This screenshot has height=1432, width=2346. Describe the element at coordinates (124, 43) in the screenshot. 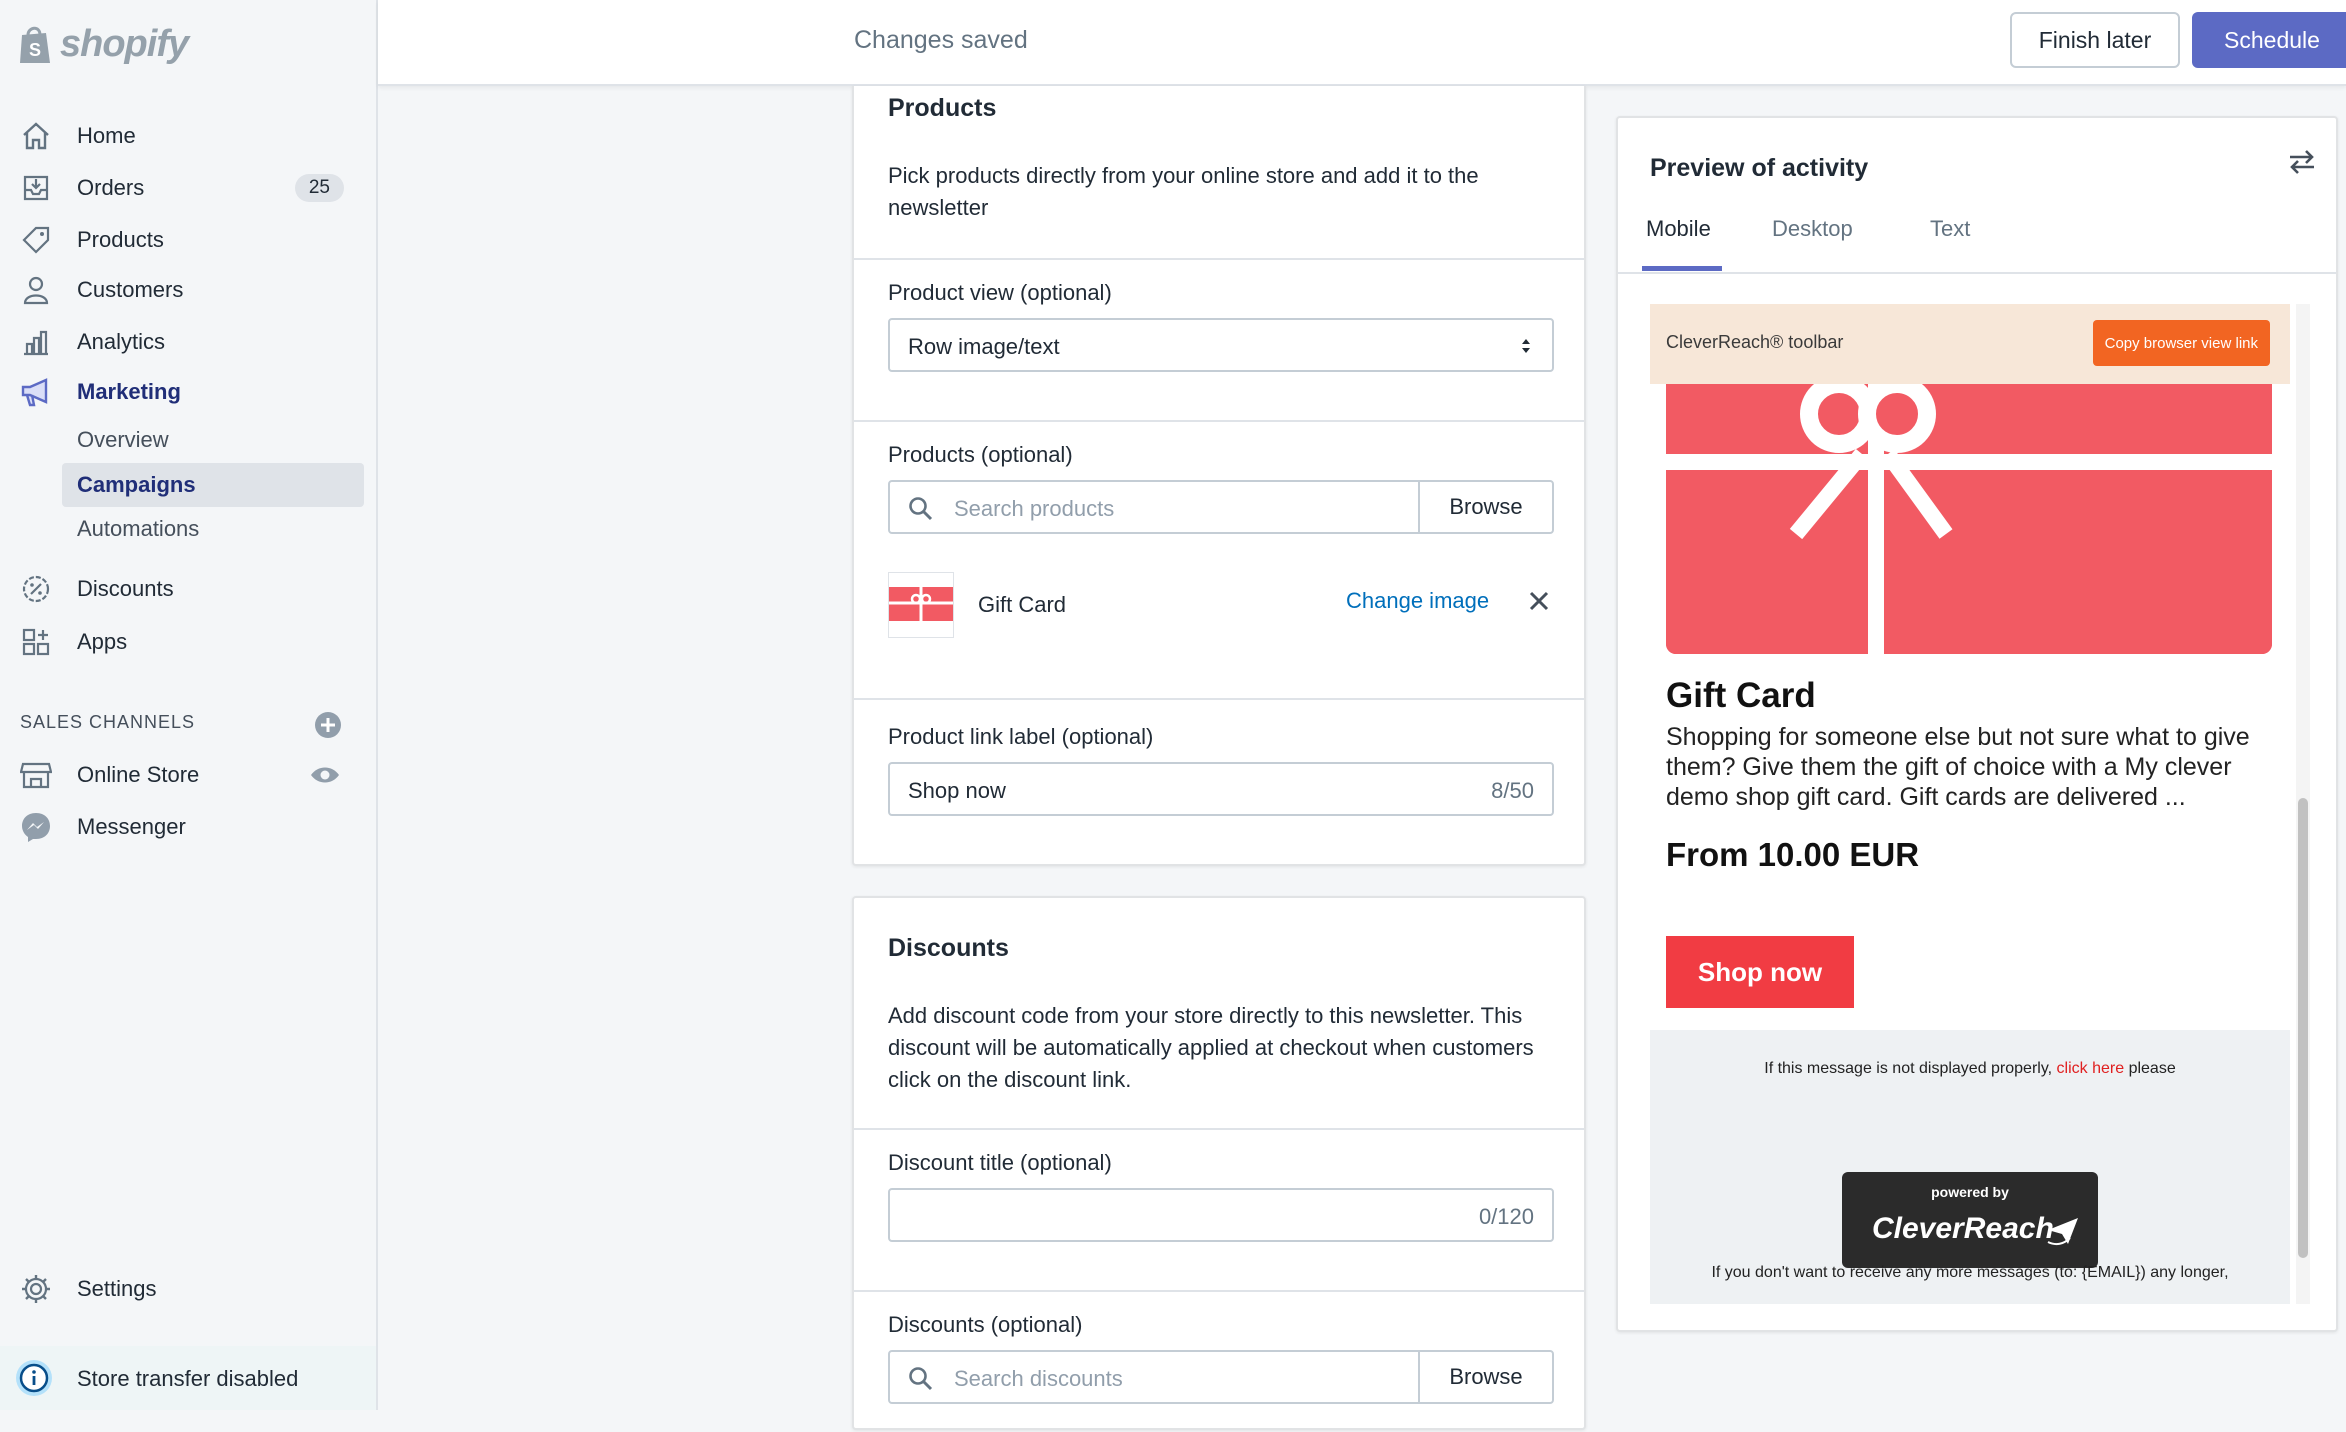

I see `shopify-wordmark: shopify` at that location.